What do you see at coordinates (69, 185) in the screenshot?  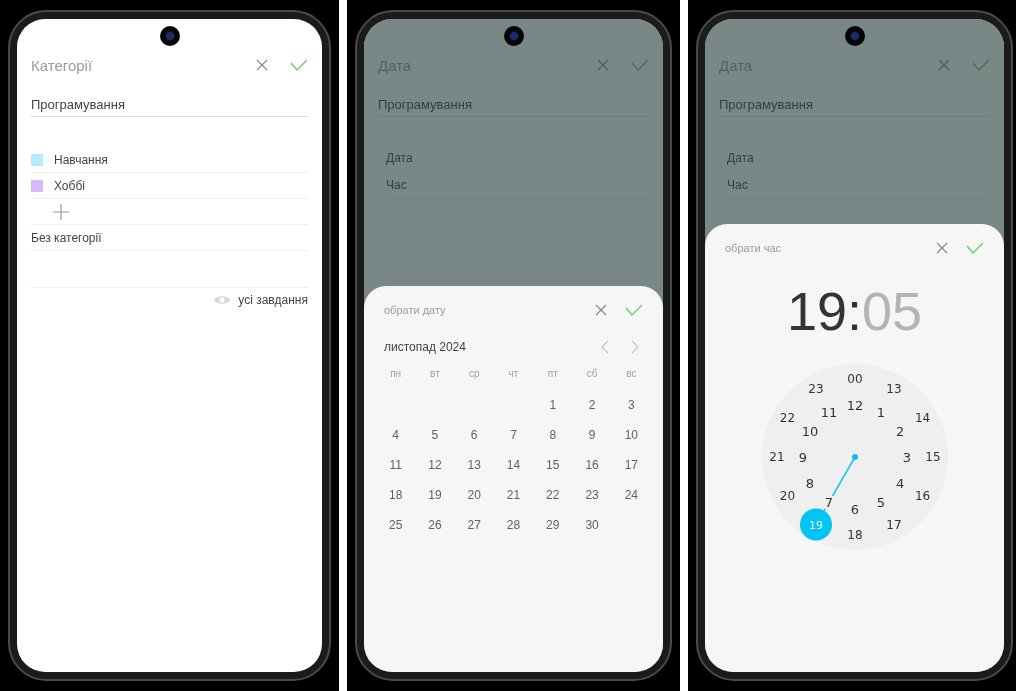 I see `category-label: Хоббі` at bounding box center [69, 185].